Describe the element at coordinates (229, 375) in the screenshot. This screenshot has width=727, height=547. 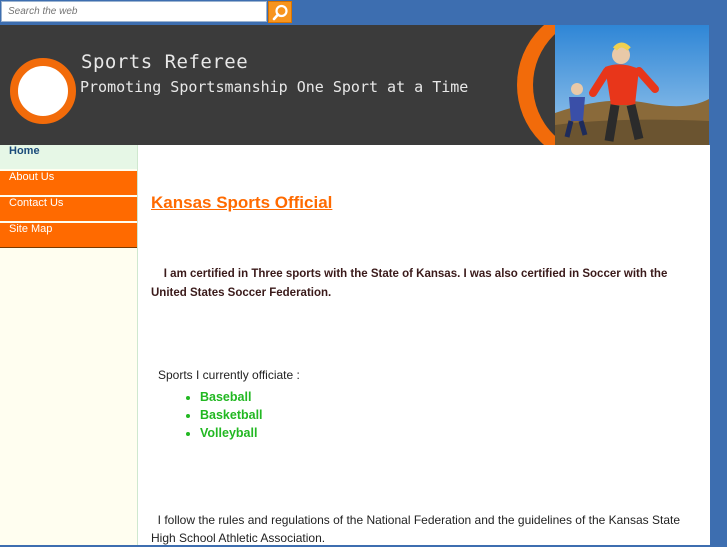
I see `sports-label: Sports I currently officiate :` at that location.